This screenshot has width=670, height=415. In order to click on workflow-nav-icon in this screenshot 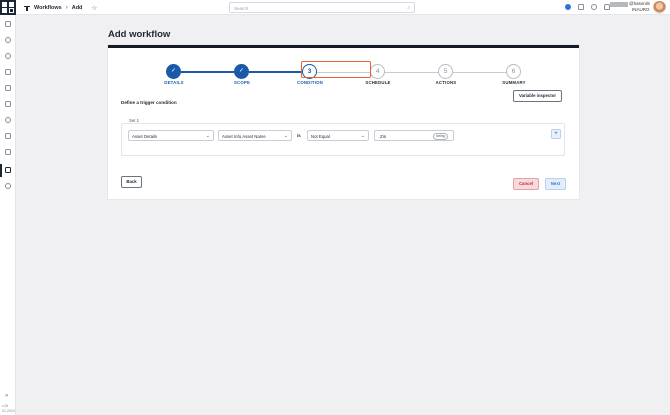, I will do `click(8, 170)`.